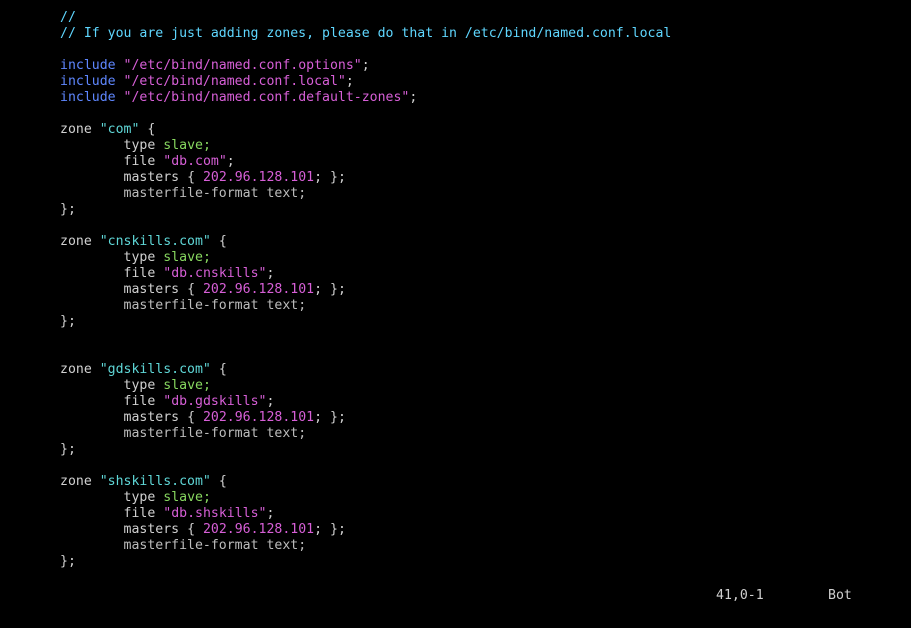 The image size is (911, 628). Describe the element at coordinates (480, 18) in the screenshot. I see `comment-line: //` at that location.